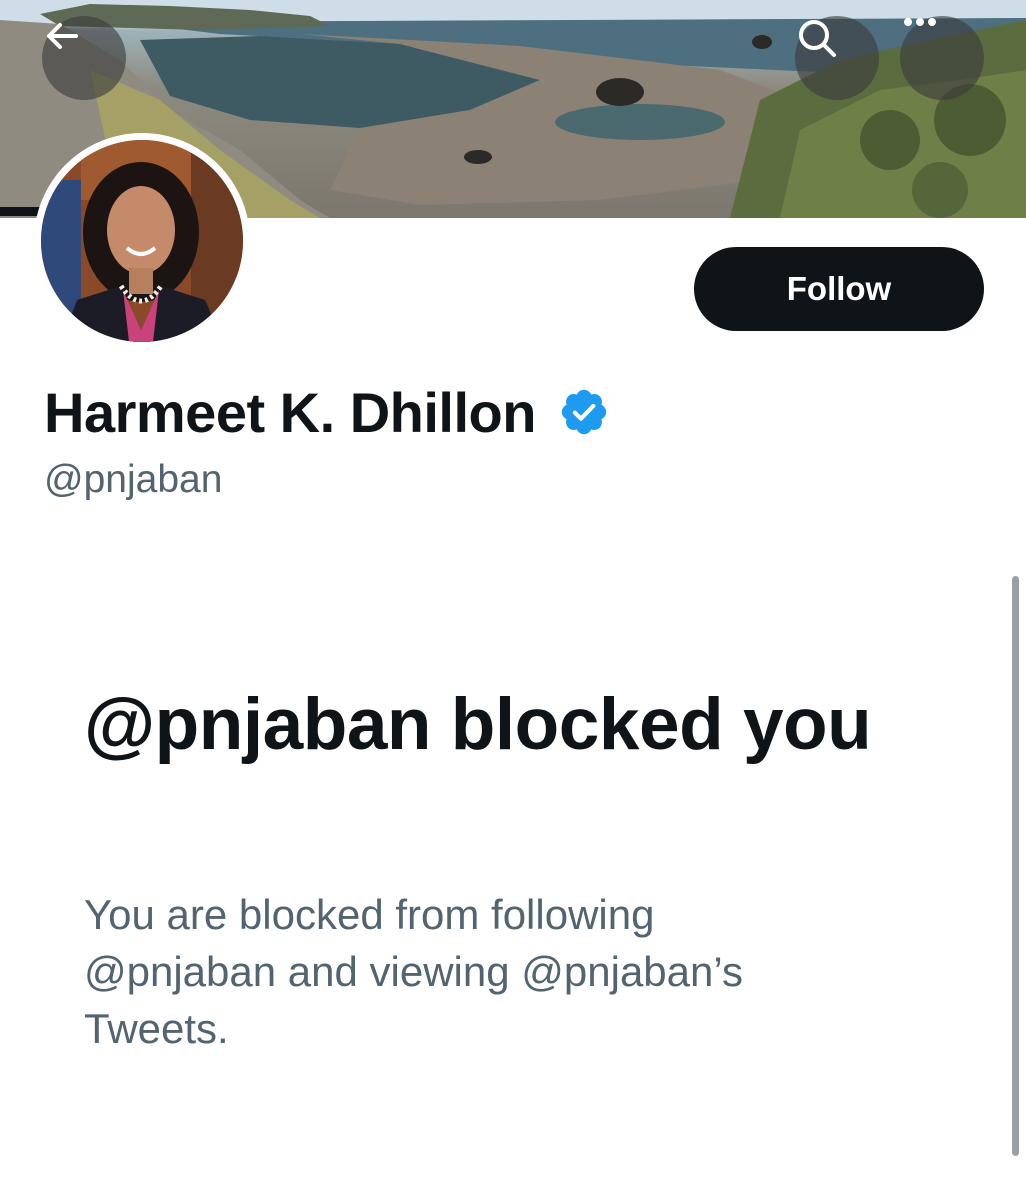  Describe the element at coordinates (837, 58) in the screenshot. I see `search-button` at that location.